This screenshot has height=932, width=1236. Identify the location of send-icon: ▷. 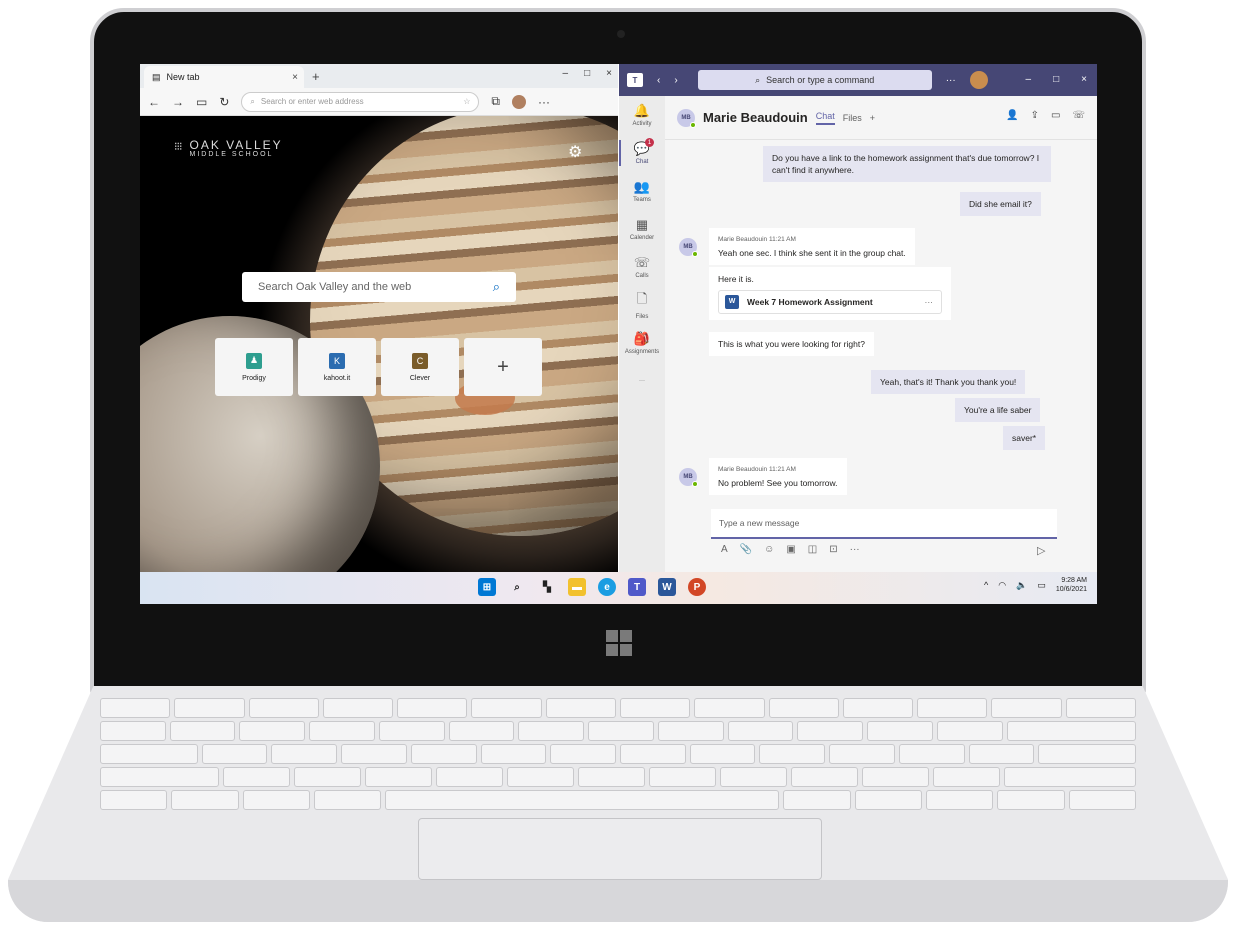
(1041, 550).